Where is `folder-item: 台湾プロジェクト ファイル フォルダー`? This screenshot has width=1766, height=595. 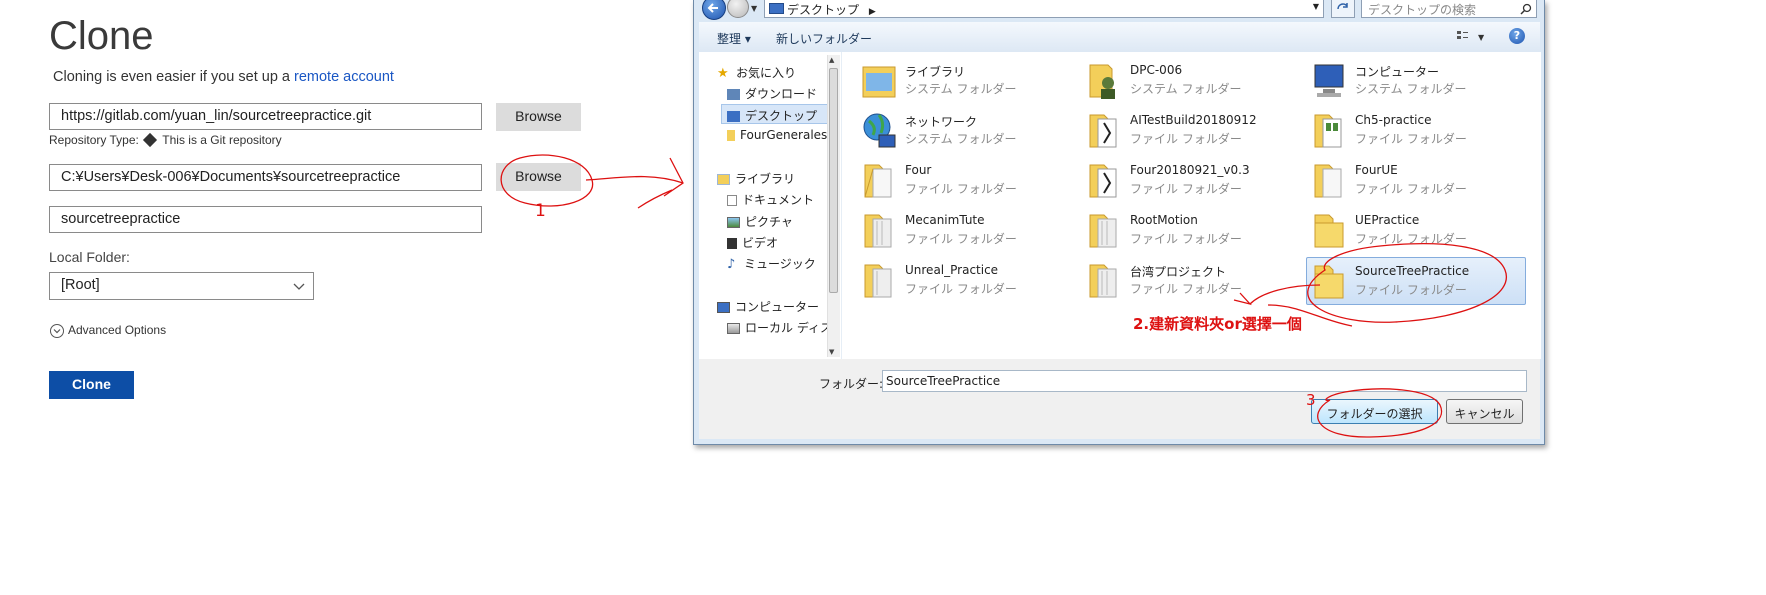 folder-item: 台湾プロジェクト ファイル フォルダー is located at coordinates (1189, 281).